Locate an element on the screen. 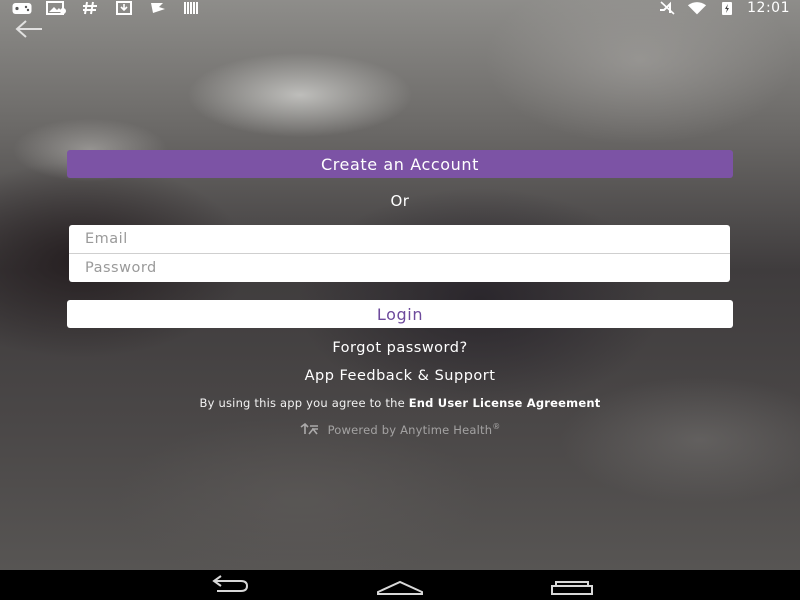  powered-by: Powered by Anytime Health® is located at coordinates (400, 429).